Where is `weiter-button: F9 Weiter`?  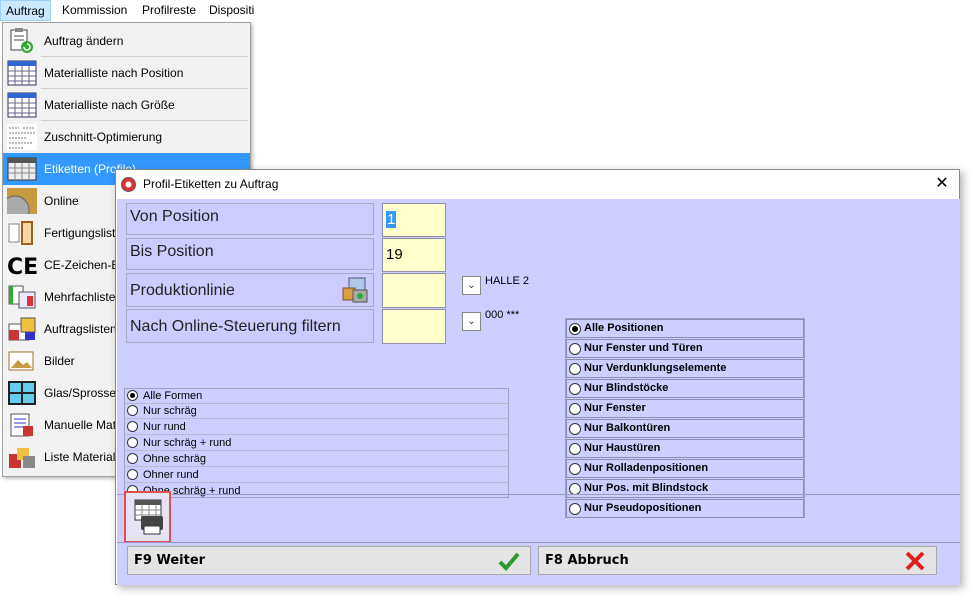 weiter-button: F9 Weiter is located at coordinates (329, 560).